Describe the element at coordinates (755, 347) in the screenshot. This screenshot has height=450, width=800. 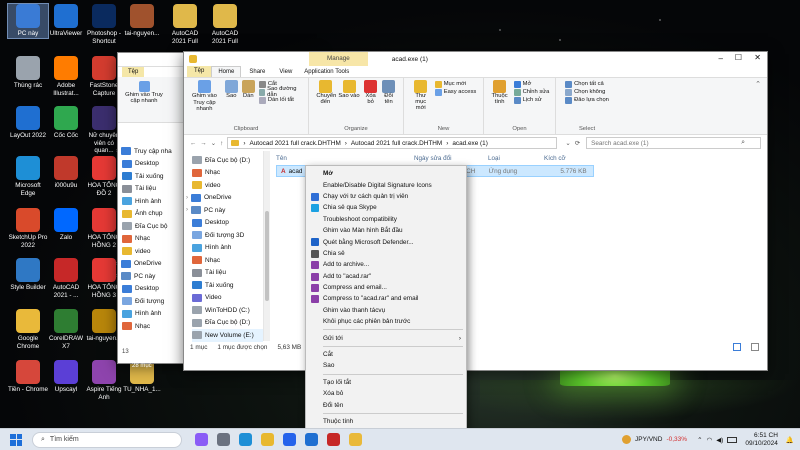
I see `tiles-view-icon` at that location.